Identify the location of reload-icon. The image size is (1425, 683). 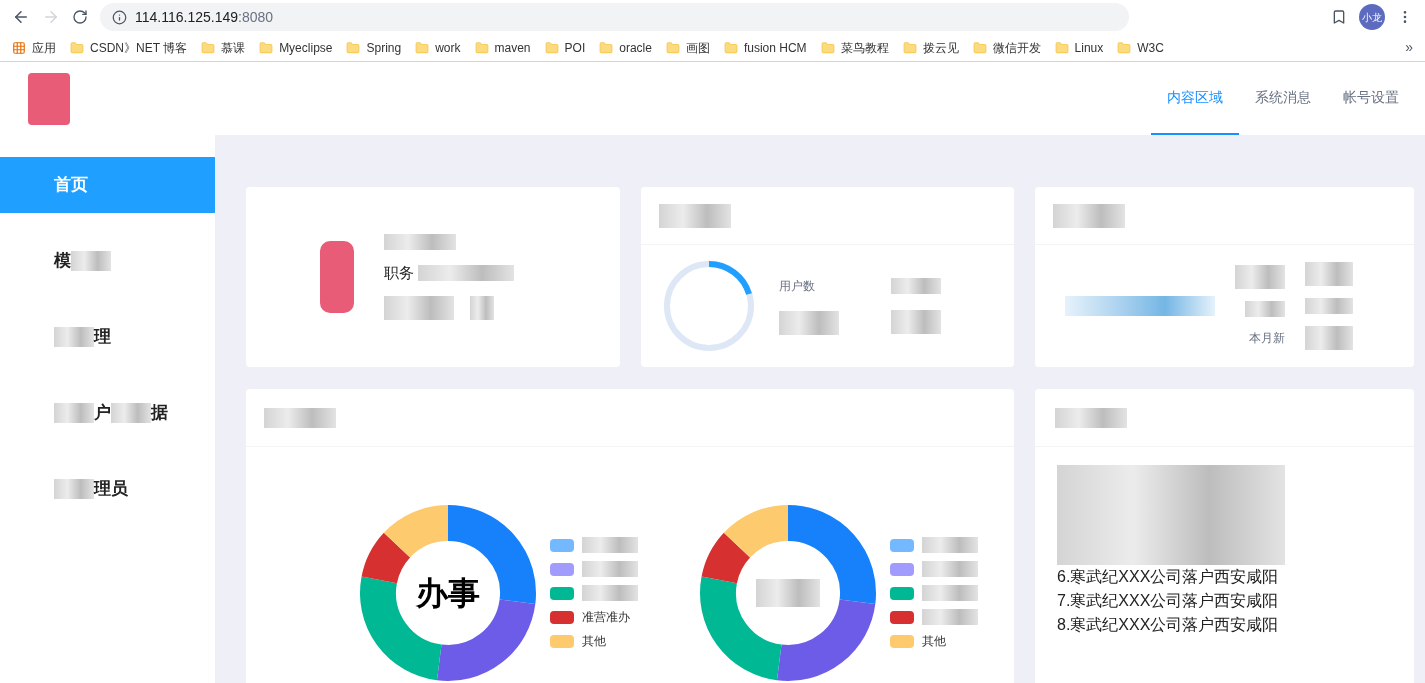
(80, 17).